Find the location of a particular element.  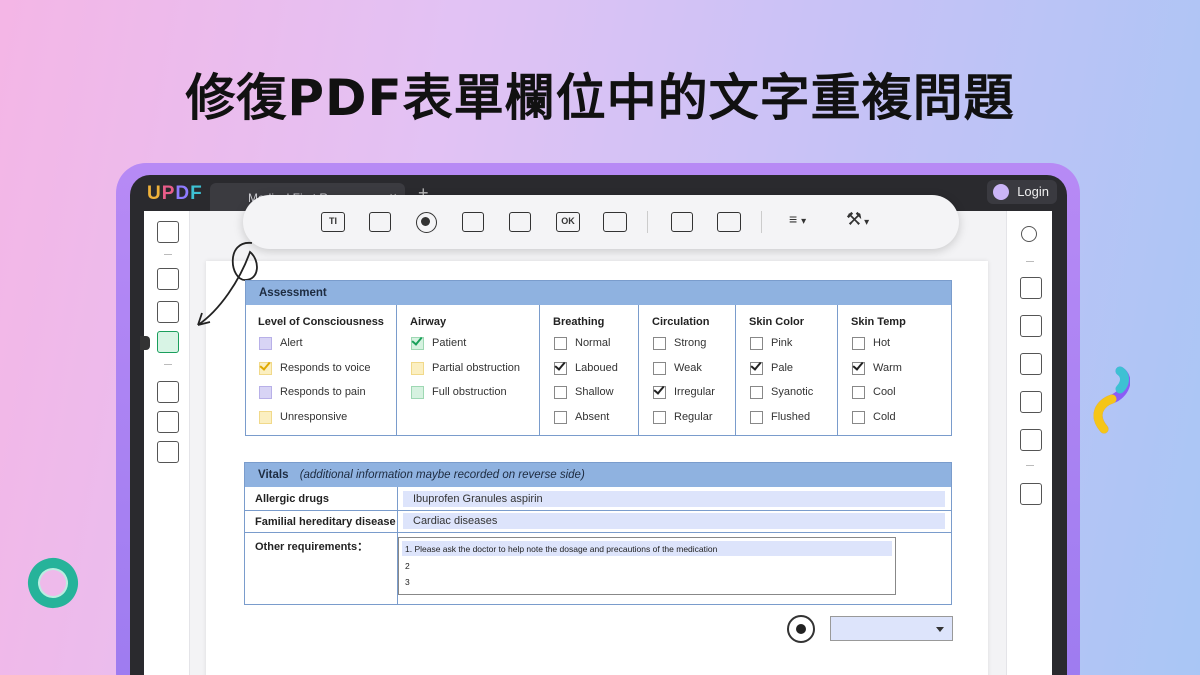

option-label: Syanotic is located at coordinates (792, 392).